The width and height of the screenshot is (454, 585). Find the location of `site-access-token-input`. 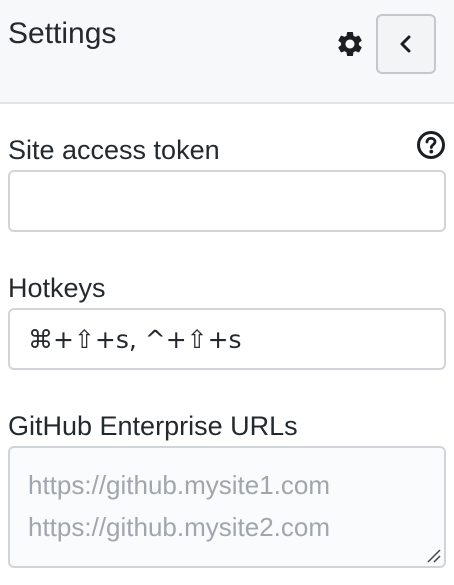

site-access-token-input is located at coordinates (227, 201).